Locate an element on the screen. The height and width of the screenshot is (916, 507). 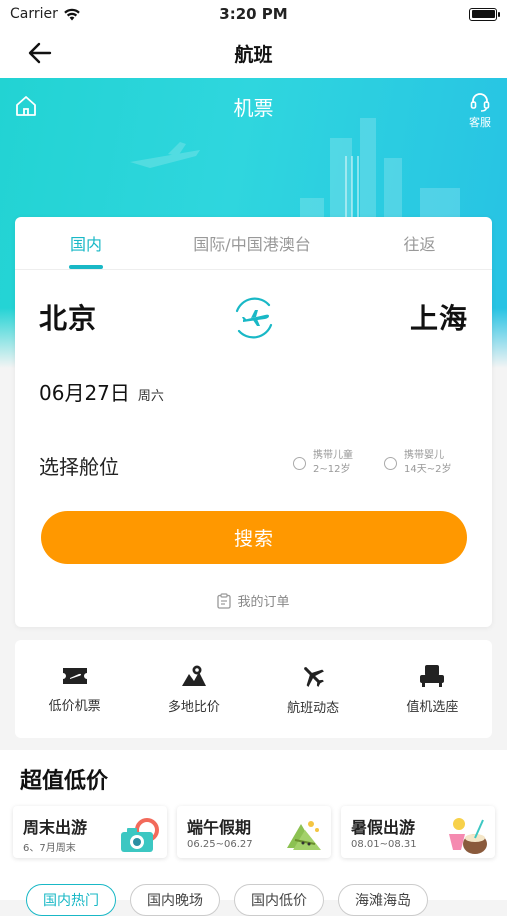
headset-icon is located at coordinates (480, 102).